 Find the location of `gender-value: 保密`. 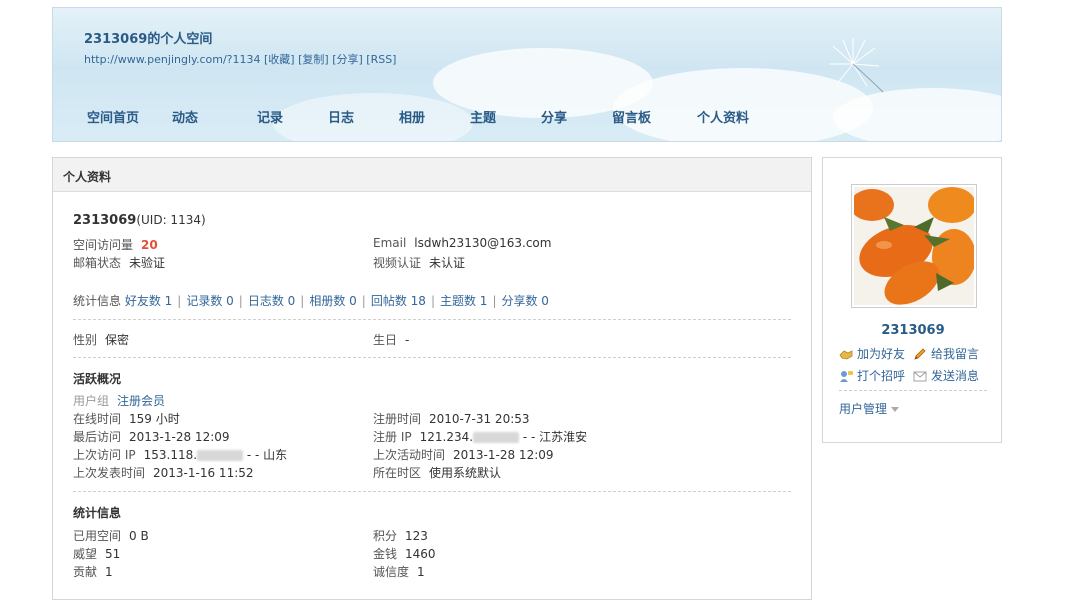

gender-value: 保密 is located at coordinates (117, 340).